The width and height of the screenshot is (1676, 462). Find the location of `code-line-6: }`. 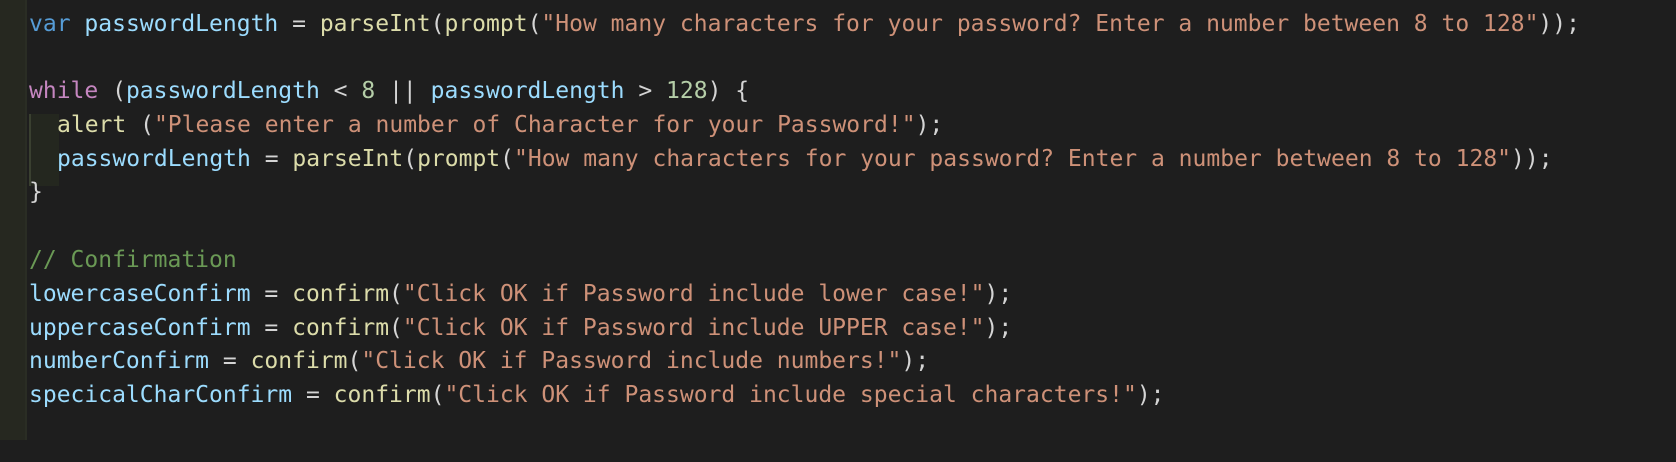

code-line-6: } is located at coordinates (36, 192).